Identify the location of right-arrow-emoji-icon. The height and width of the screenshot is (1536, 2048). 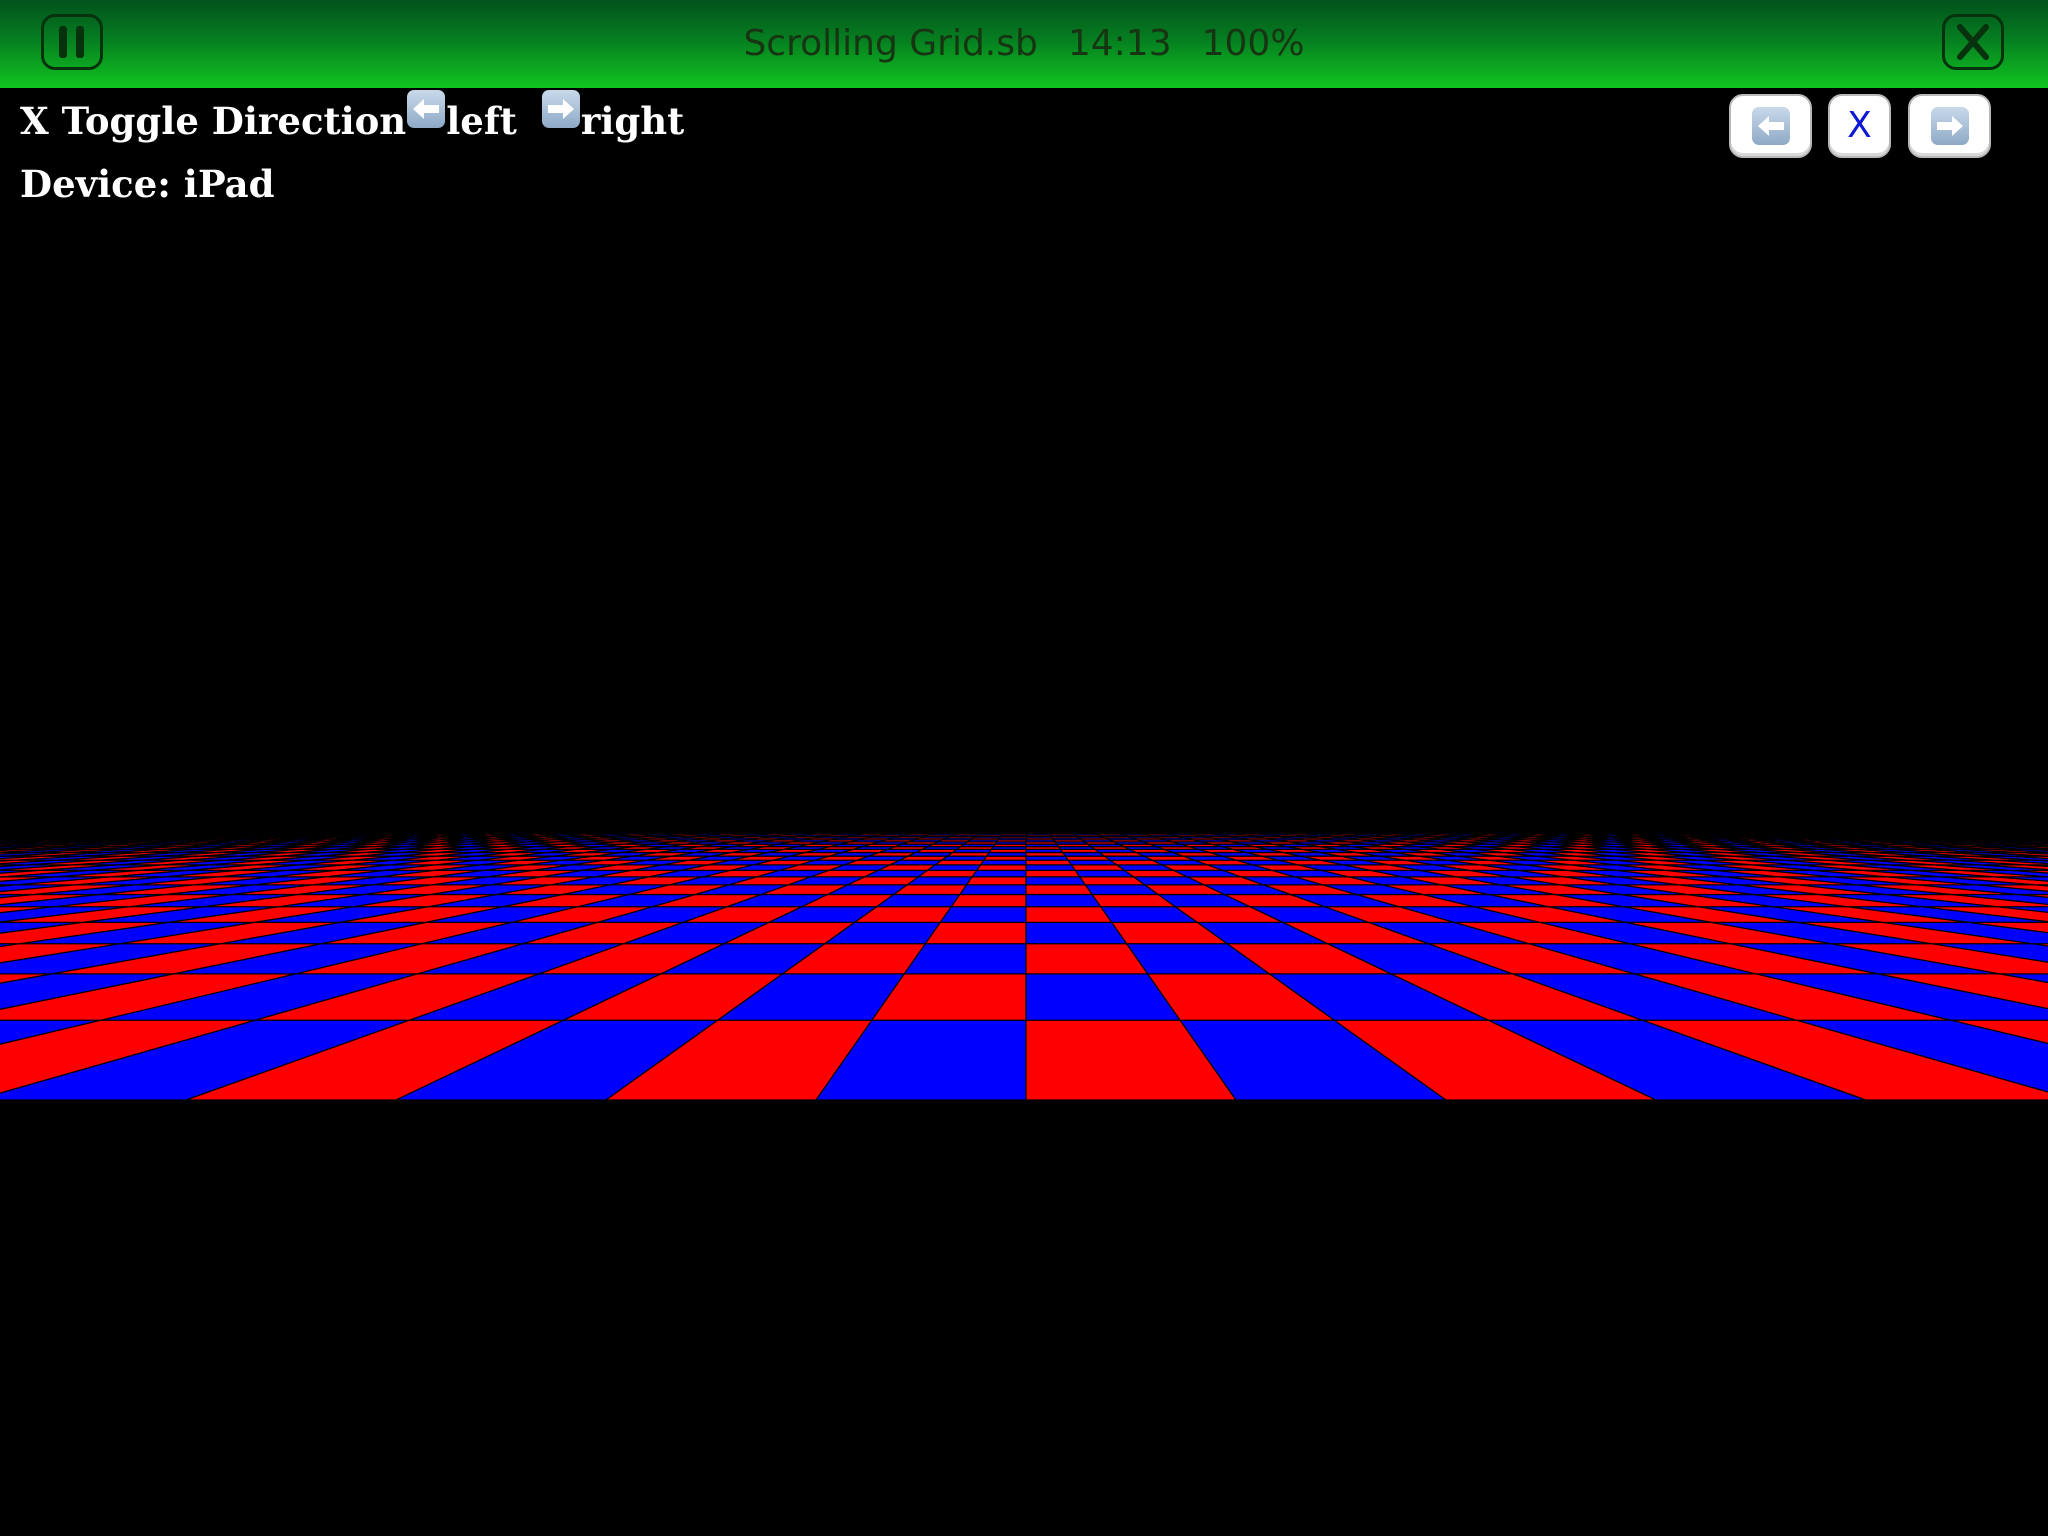
(560, 109).